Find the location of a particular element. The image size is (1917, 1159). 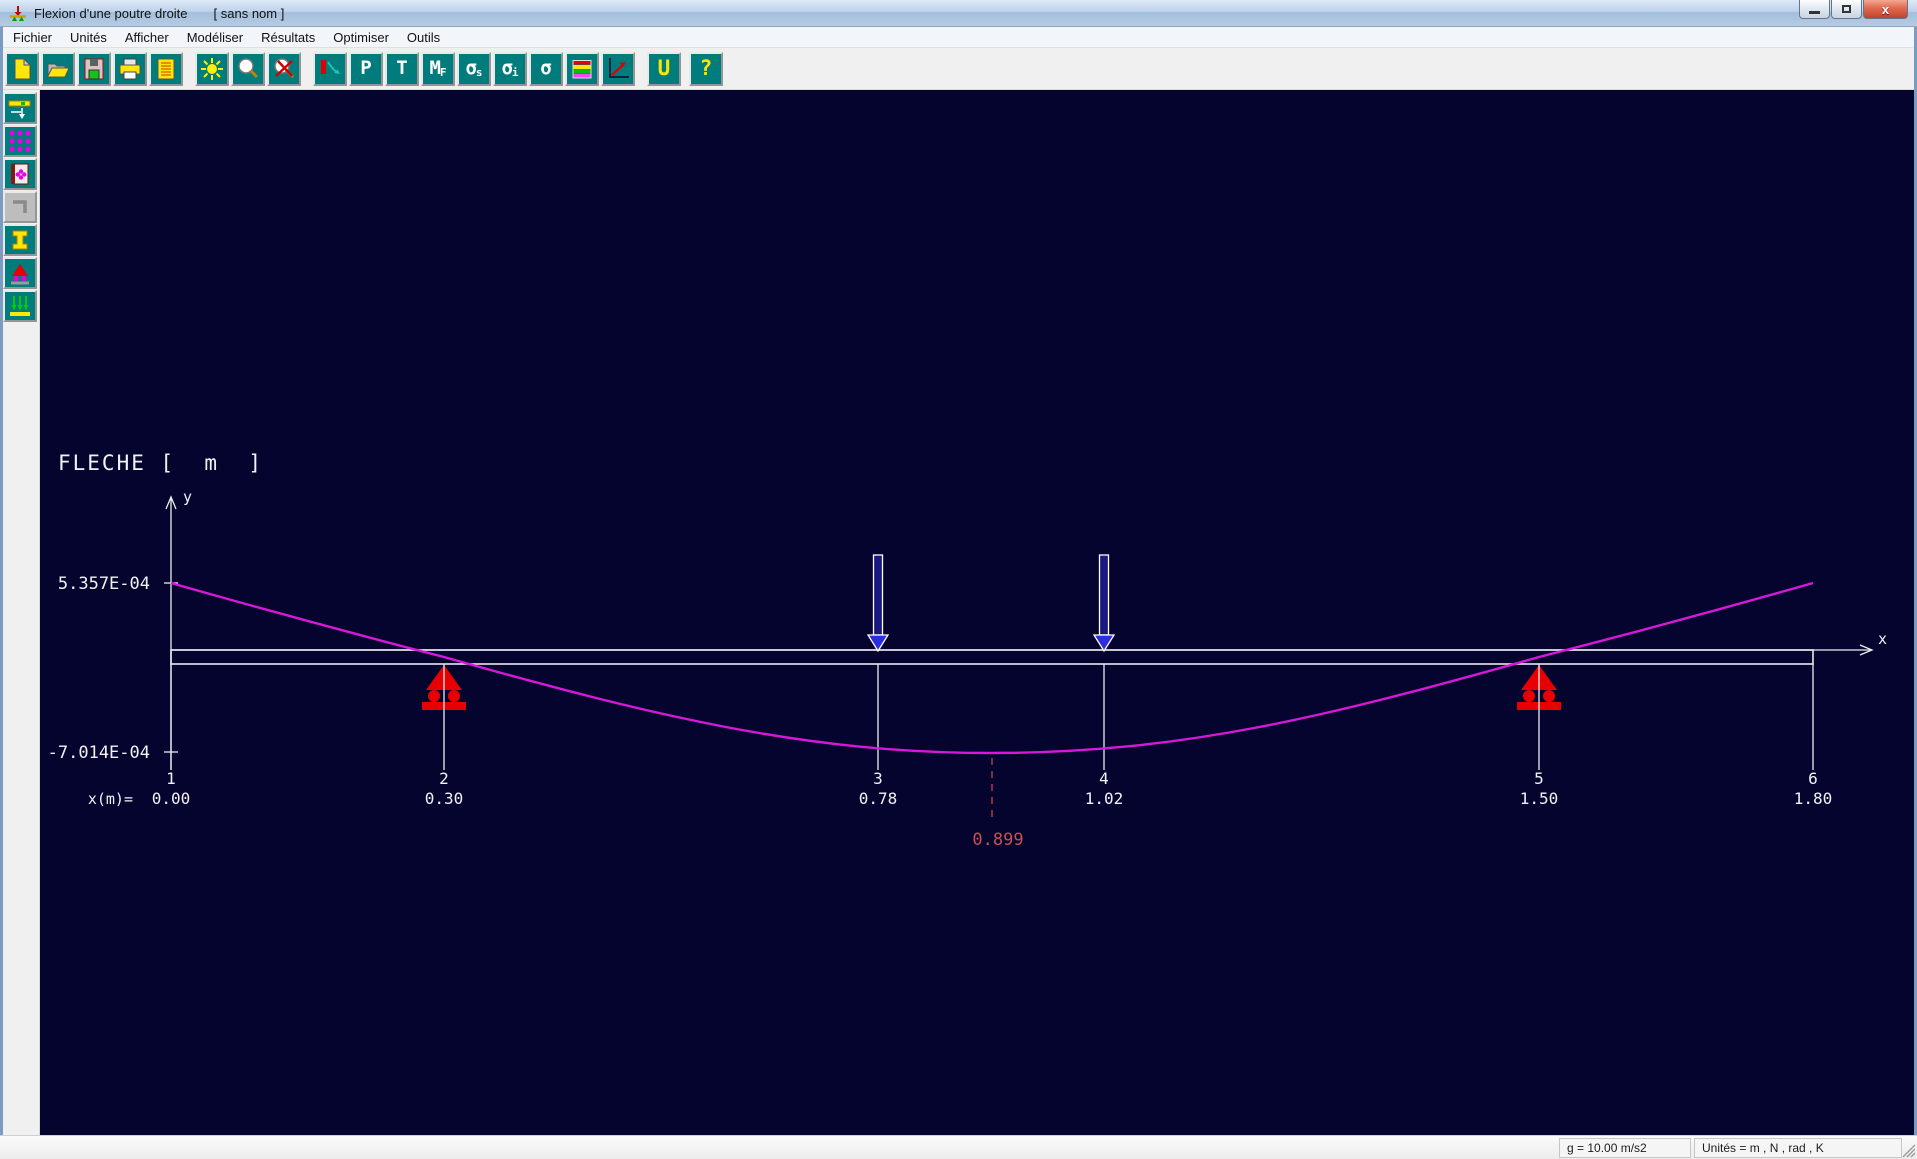

m-sub-glyph: F is located at coordinates (443, 72).